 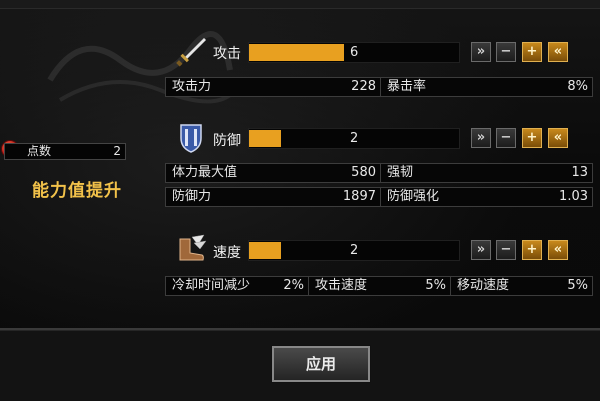 I want to click on detail-row-defense-1: 体力最大值 580 强韧 13, so click(x=379, y=173).